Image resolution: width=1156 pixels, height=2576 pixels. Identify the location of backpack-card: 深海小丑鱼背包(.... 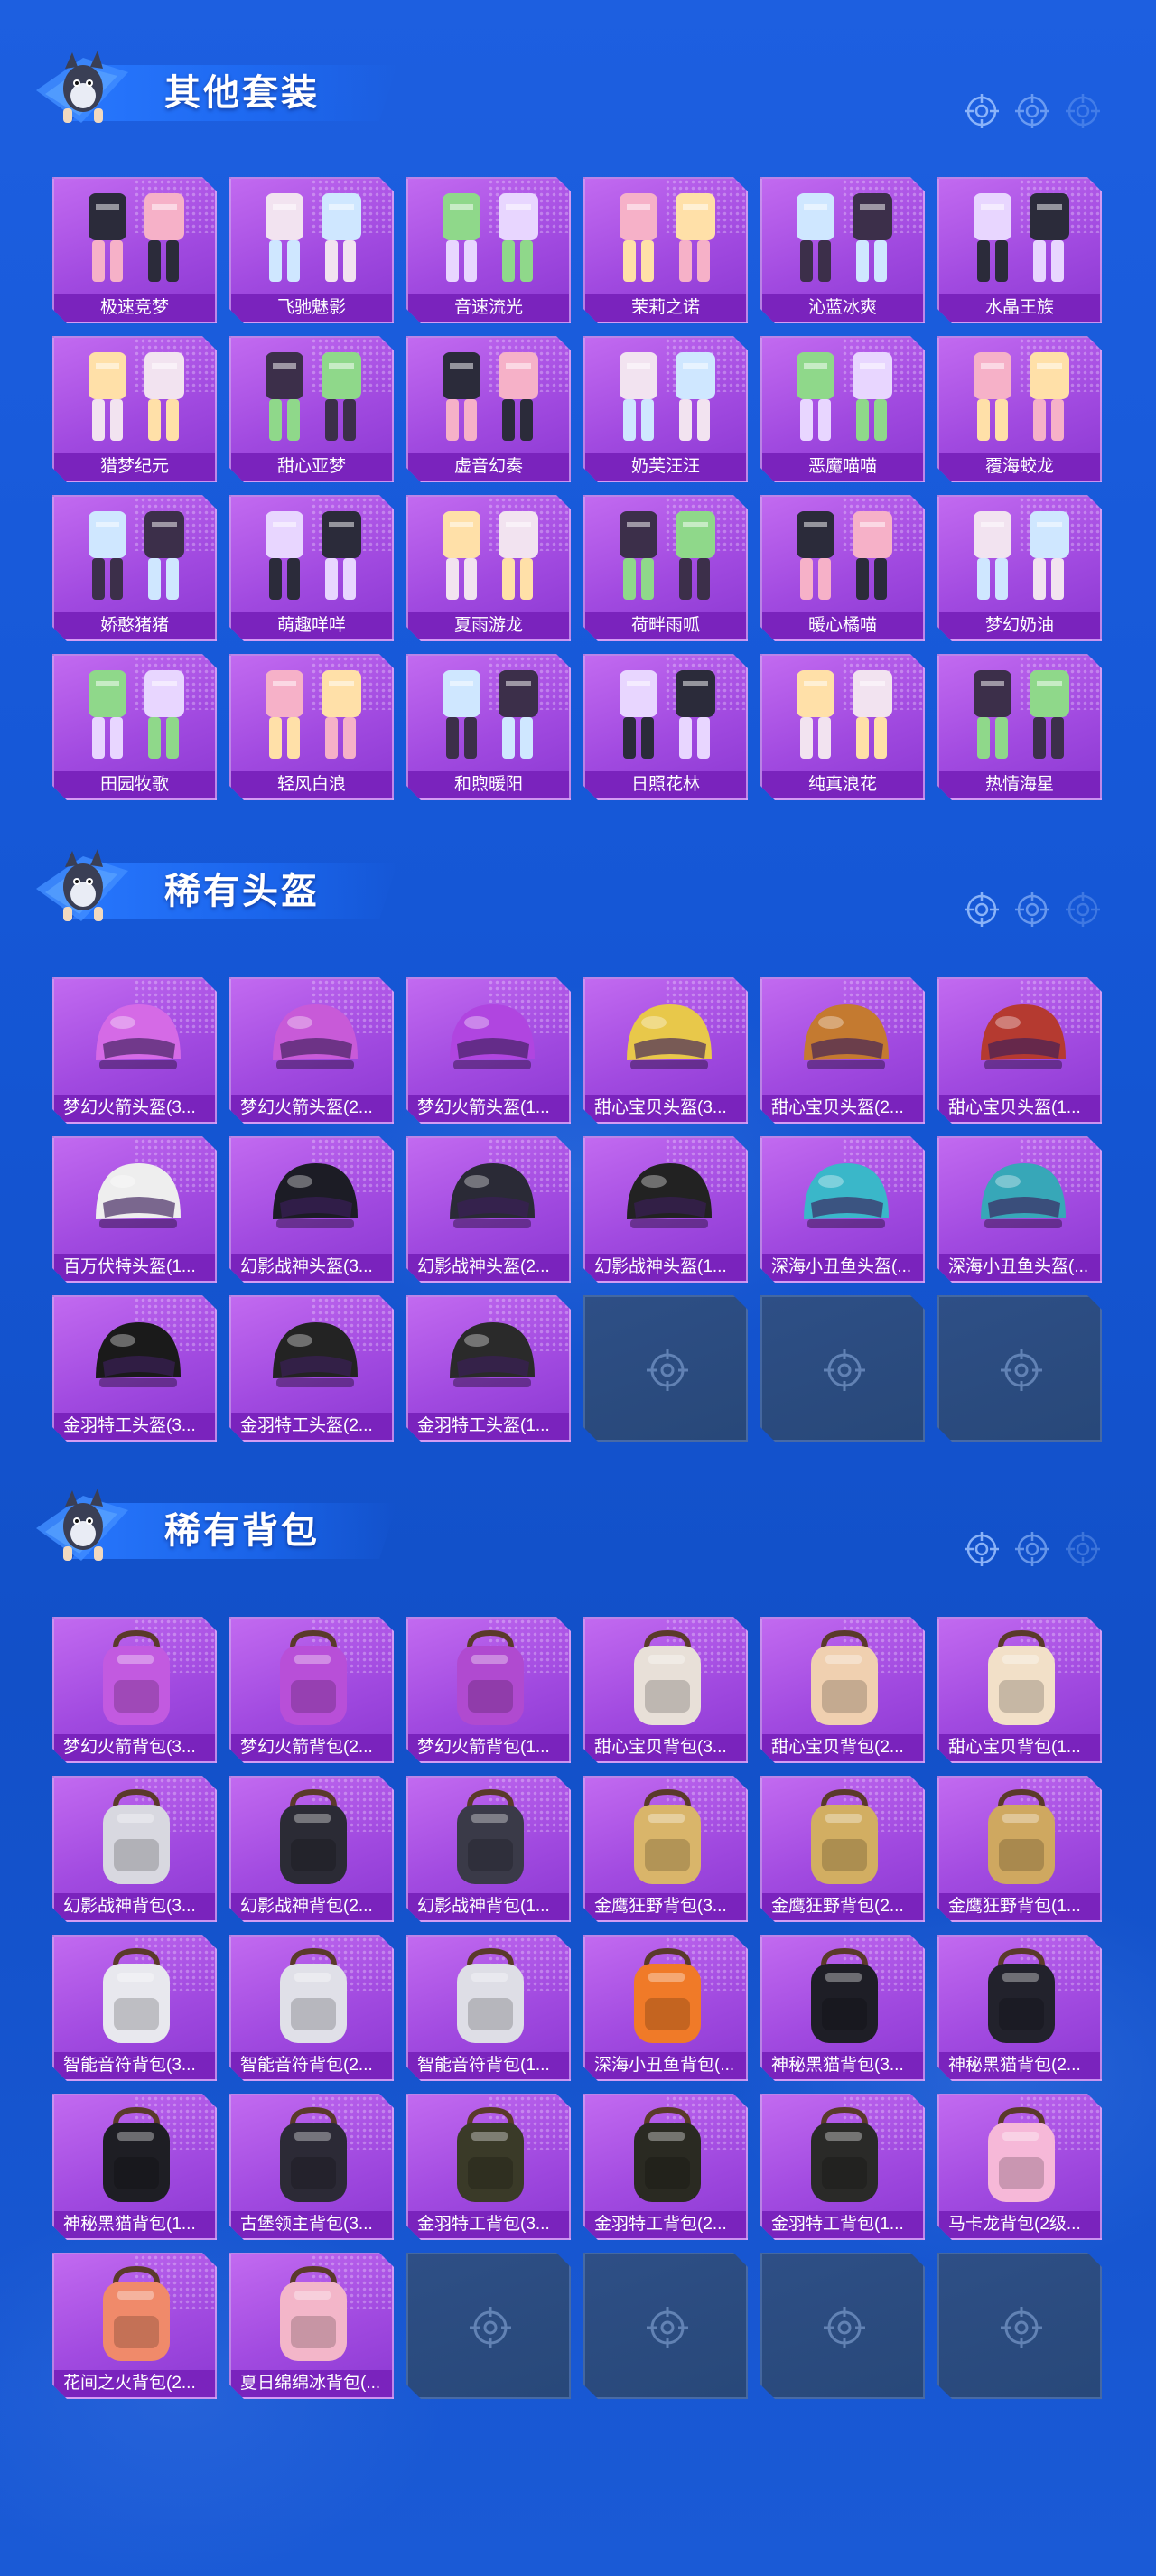
(665, 2008).